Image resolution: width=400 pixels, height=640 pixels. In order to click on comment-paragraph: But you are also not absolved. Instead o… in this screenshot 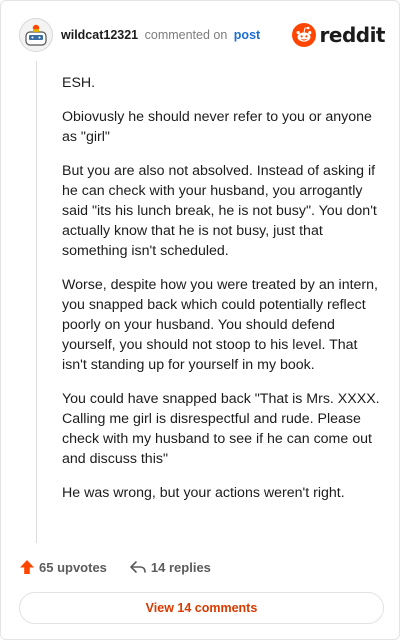, I will do `click(219, 211)`.